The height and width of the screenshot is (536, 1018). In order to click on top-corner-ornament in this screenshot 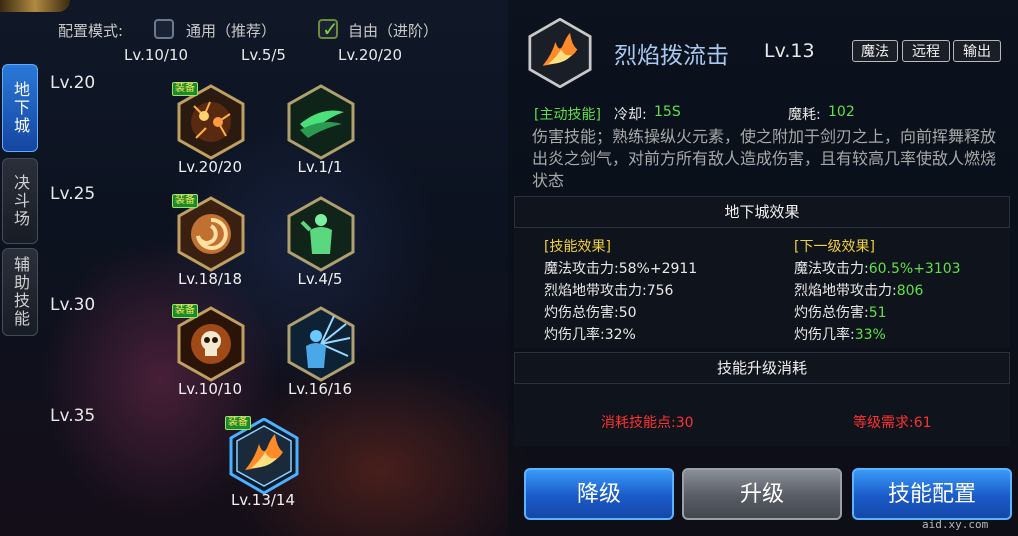, I will do `click(35, 6)`.